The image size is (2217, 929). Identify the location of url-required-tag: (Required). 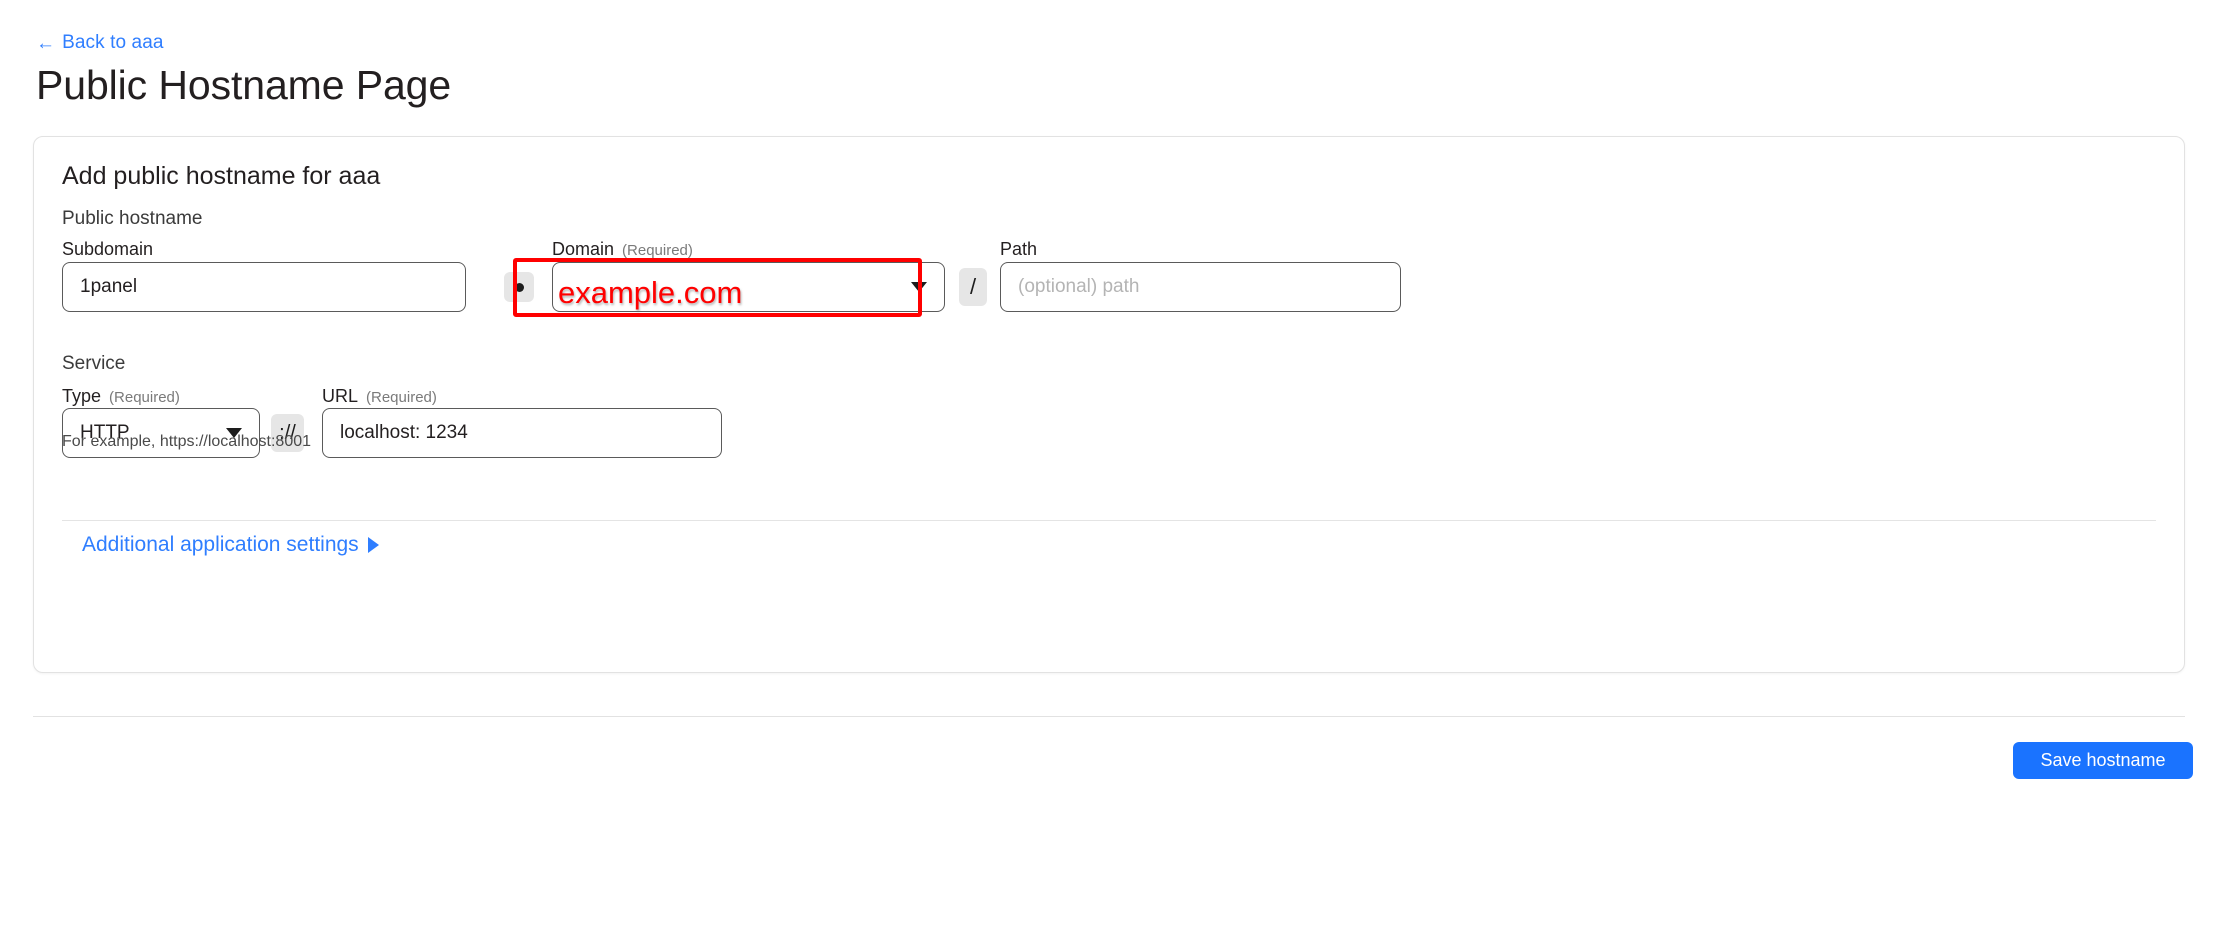
(401, 397).